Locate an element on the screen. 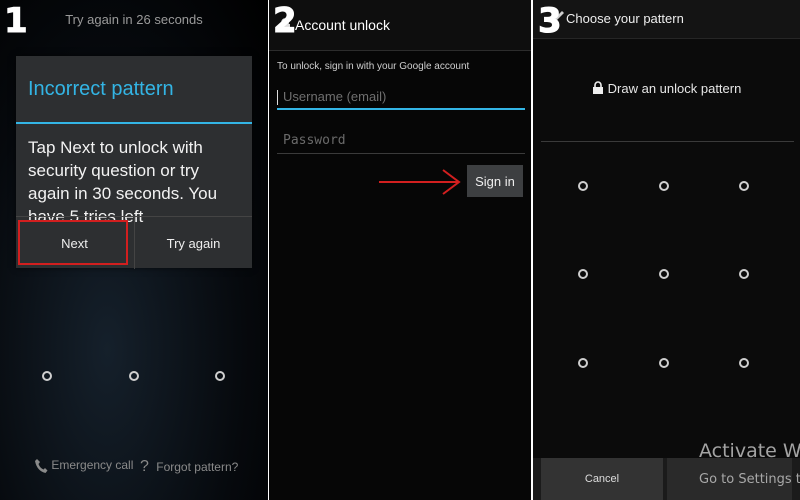 The image size is (800, 500). activation-watermark-subtitle: Go to Settings t is located at coordinates (749, 479).